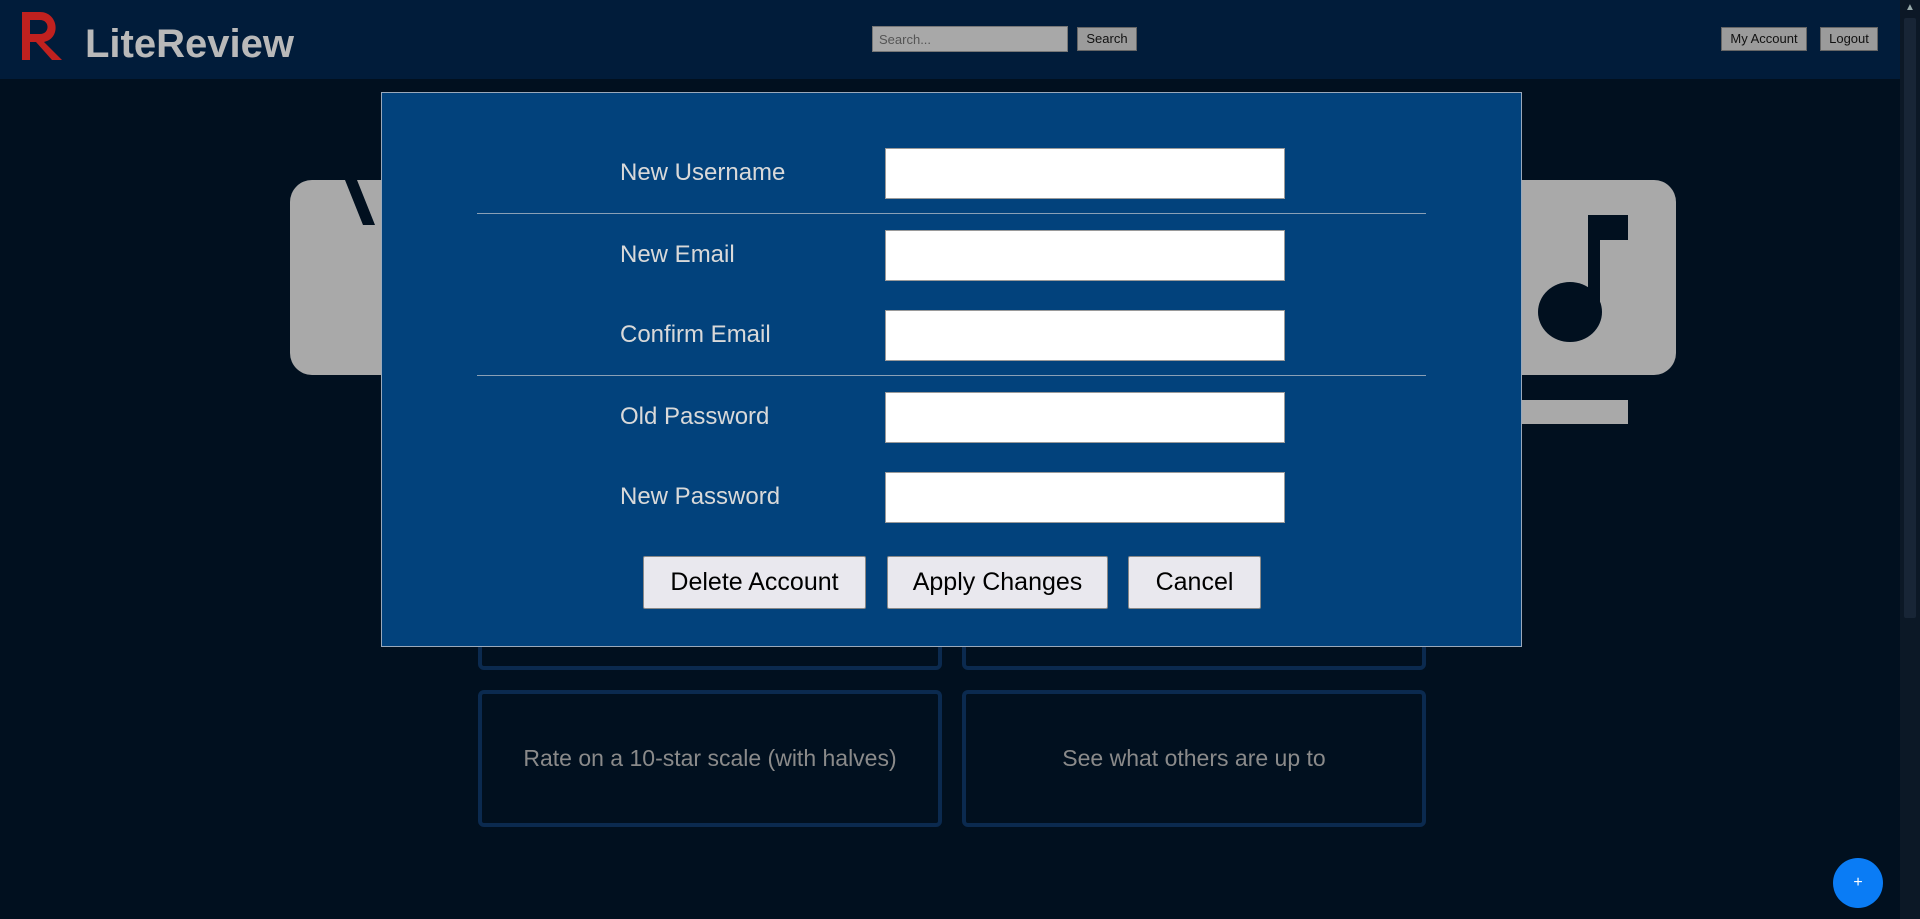 The image size is (1920, 919). Describe the element at coordinates (1085, 335) in the screenshot. I see `confirm-email-input` at that location.